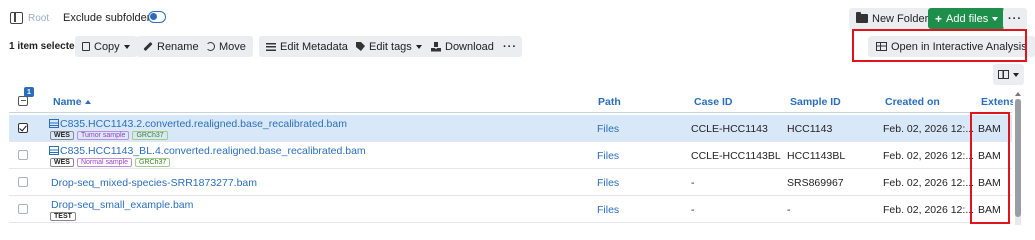 The width and height of the screenshot is (1035, 240). What do you see at coordinates (154, 183) in the screenshot?
I see `file-name-link: Drop-seq_mixed-species-SRR1873277.bam` at bounding box center [154, 183].